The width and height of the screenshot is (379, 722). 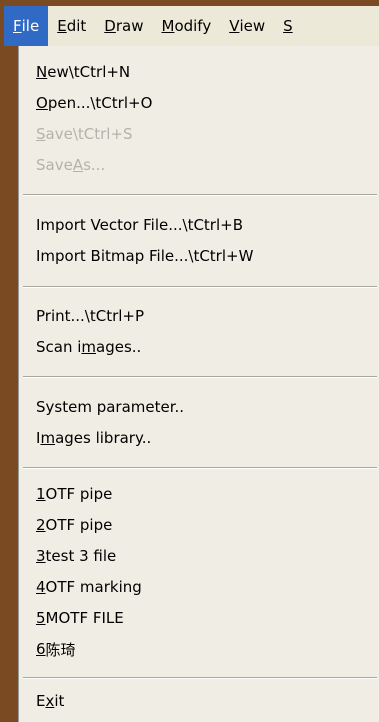 I want to click on menu-view: View, so click(x=247, y=26).